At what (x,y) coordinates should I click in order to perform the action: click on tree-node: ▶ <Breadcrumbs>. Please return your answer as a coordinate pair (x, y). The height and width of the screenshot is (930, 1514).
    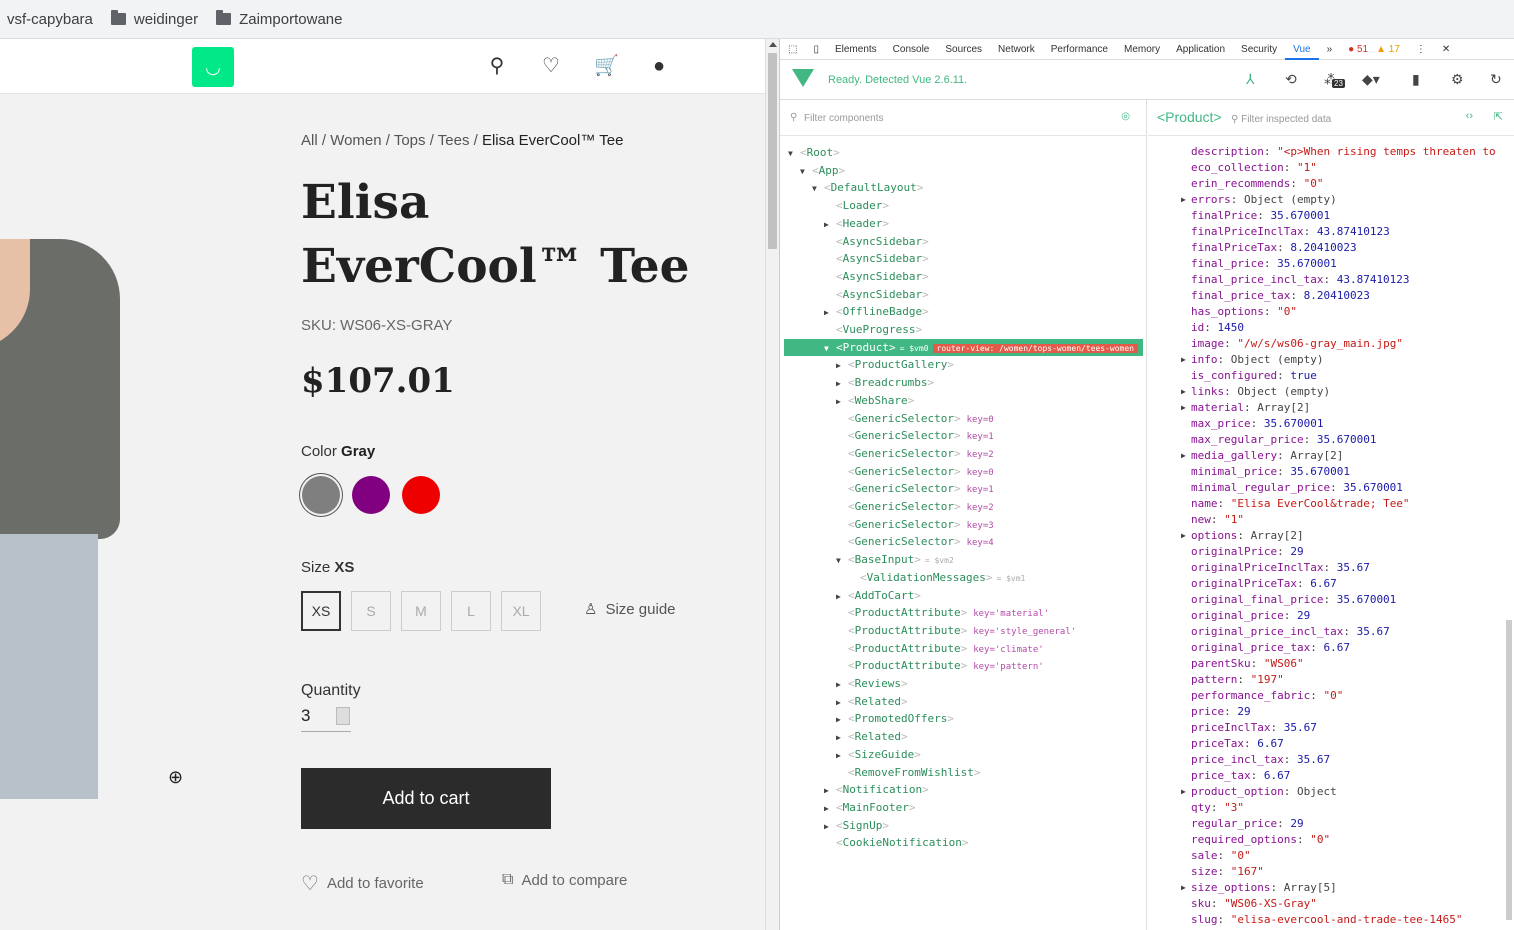
    Looking at the image, I should click on (885, 382).